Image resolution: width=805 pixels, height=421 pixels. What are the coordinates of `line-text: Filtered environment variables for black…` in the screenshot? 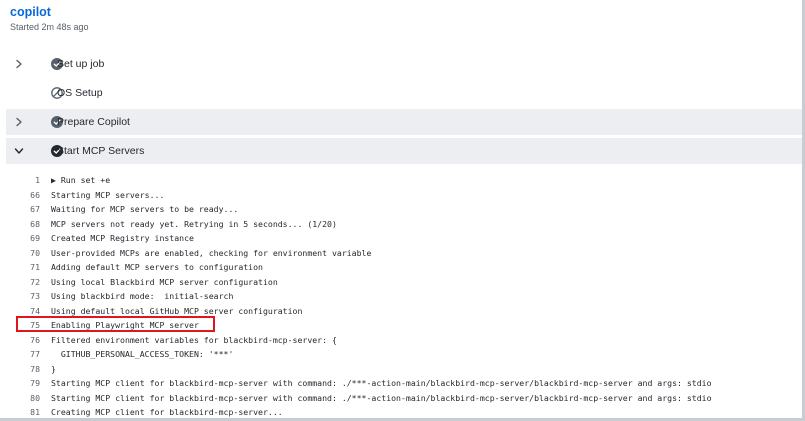 It's located at (194, 339).